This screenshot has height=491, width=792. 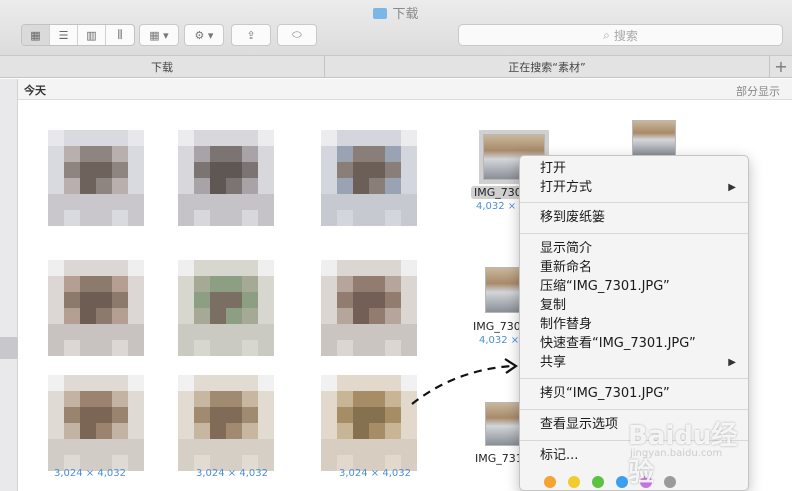 I want to click on window-title: 下载, so click(x=396, y=12).